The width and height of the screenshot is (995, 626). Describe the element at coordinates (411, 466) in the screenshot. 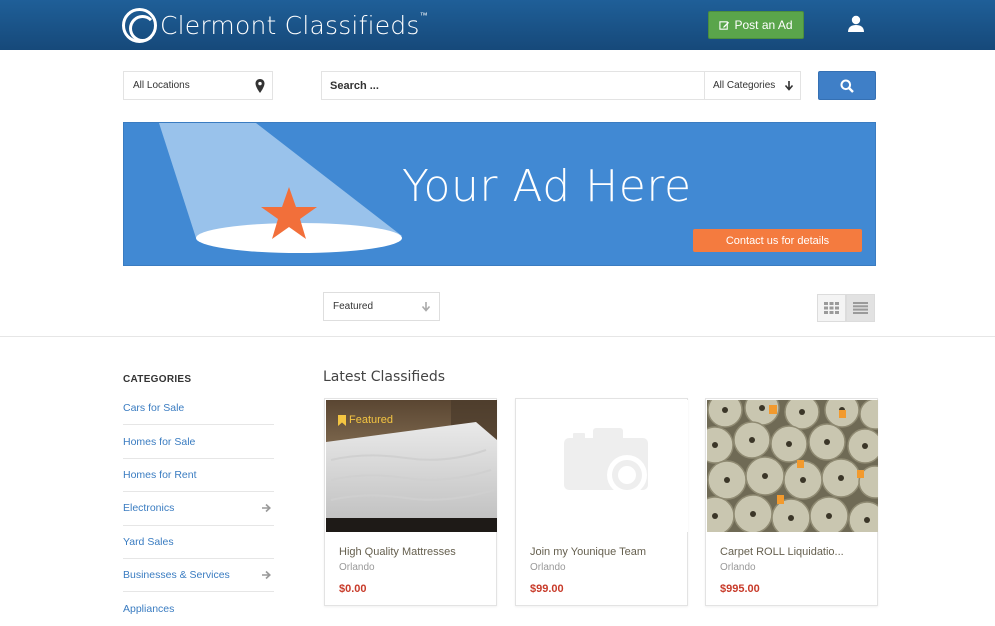

I see `listing-image: Featured` at that location.